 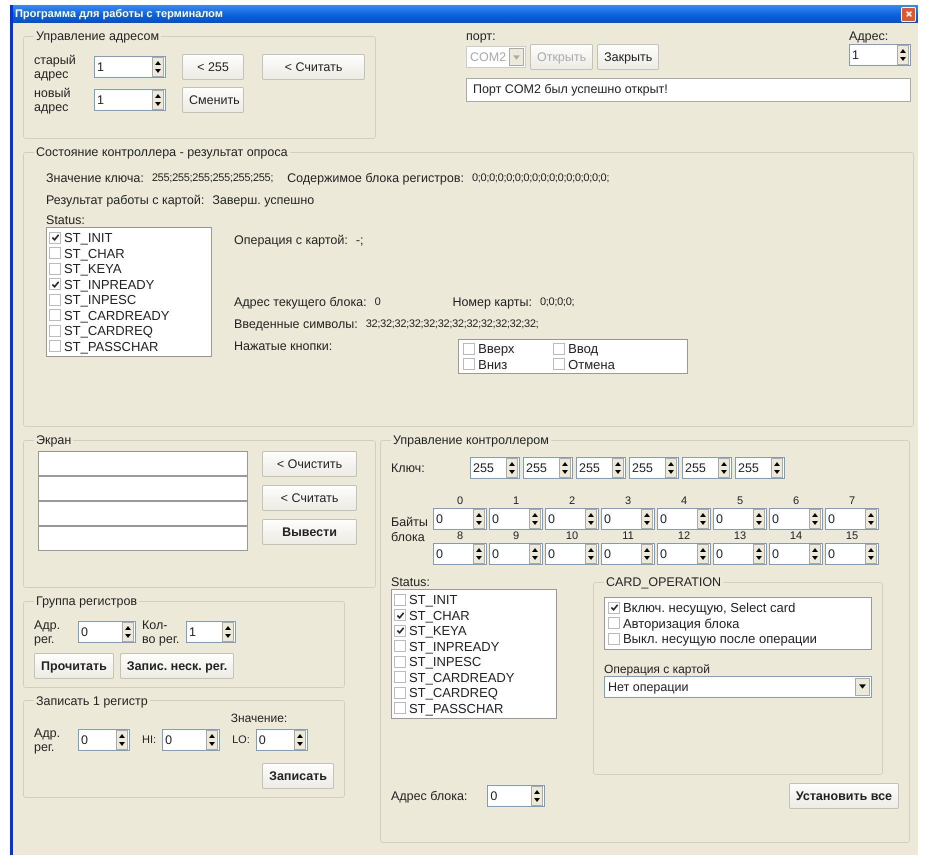 I want to click on message-field: Порт COM2 был успешно открыт!, so click(x=688, y=90).